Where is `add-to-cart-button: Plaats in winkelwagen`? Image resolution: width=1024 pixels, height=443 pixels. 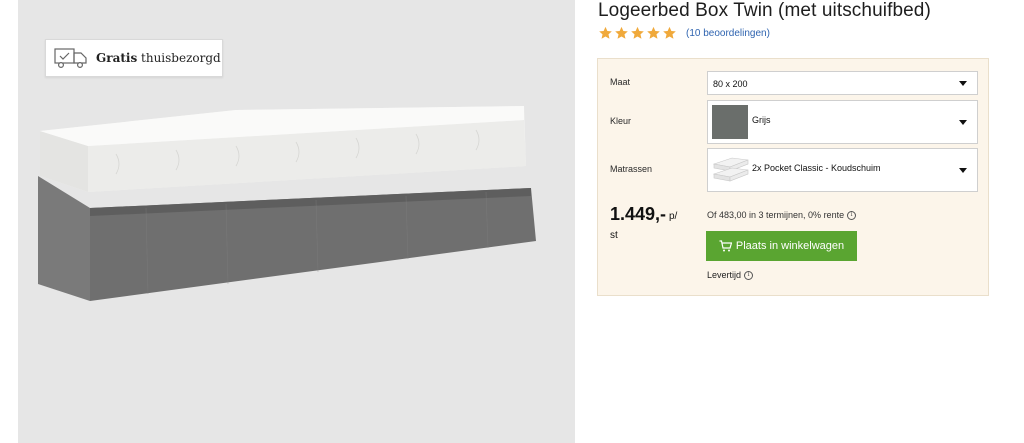
add-to-cart-button: Plaats in winkelwagen is located at coordinates (781, 246).